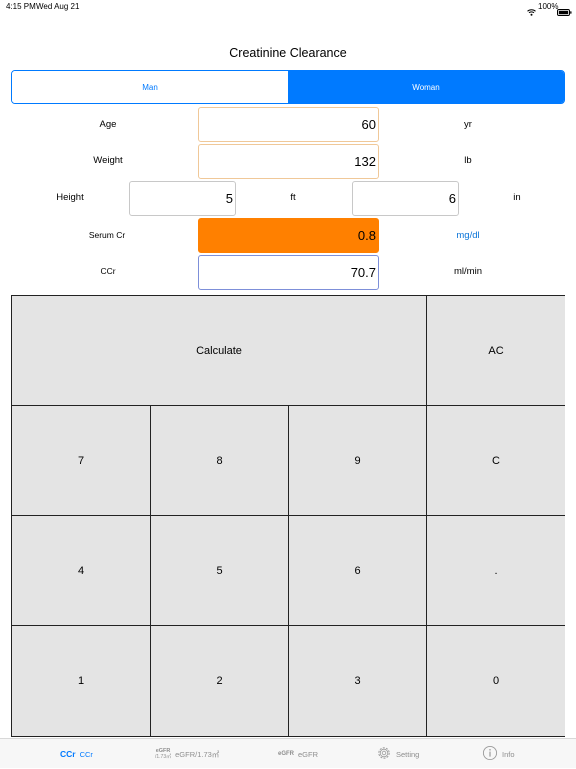 This screenshot has height=769, width=576. I want to click on egfr-tab-icon: eGFR, so click(286, 753).